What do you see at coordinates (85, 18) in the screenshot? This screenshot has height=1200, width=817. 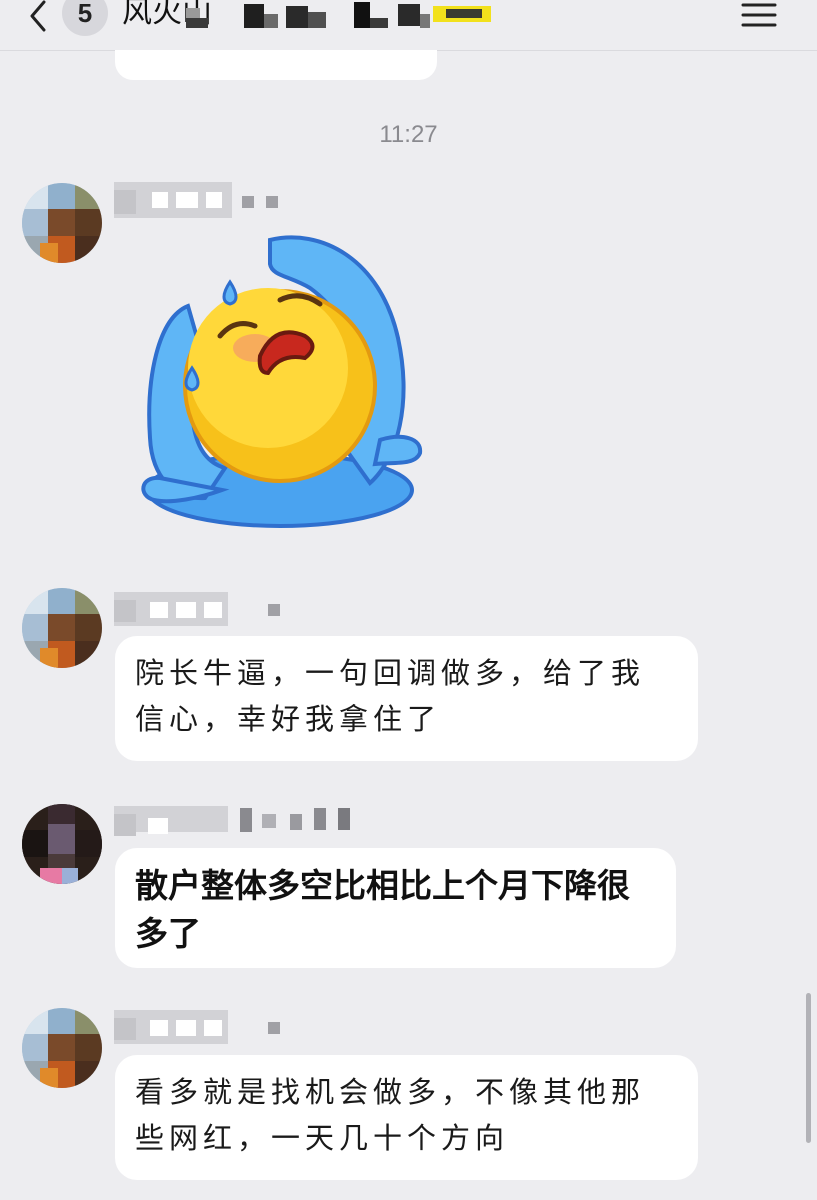 I see `unread-count-badge: 5` at bounding box center [85, 18].